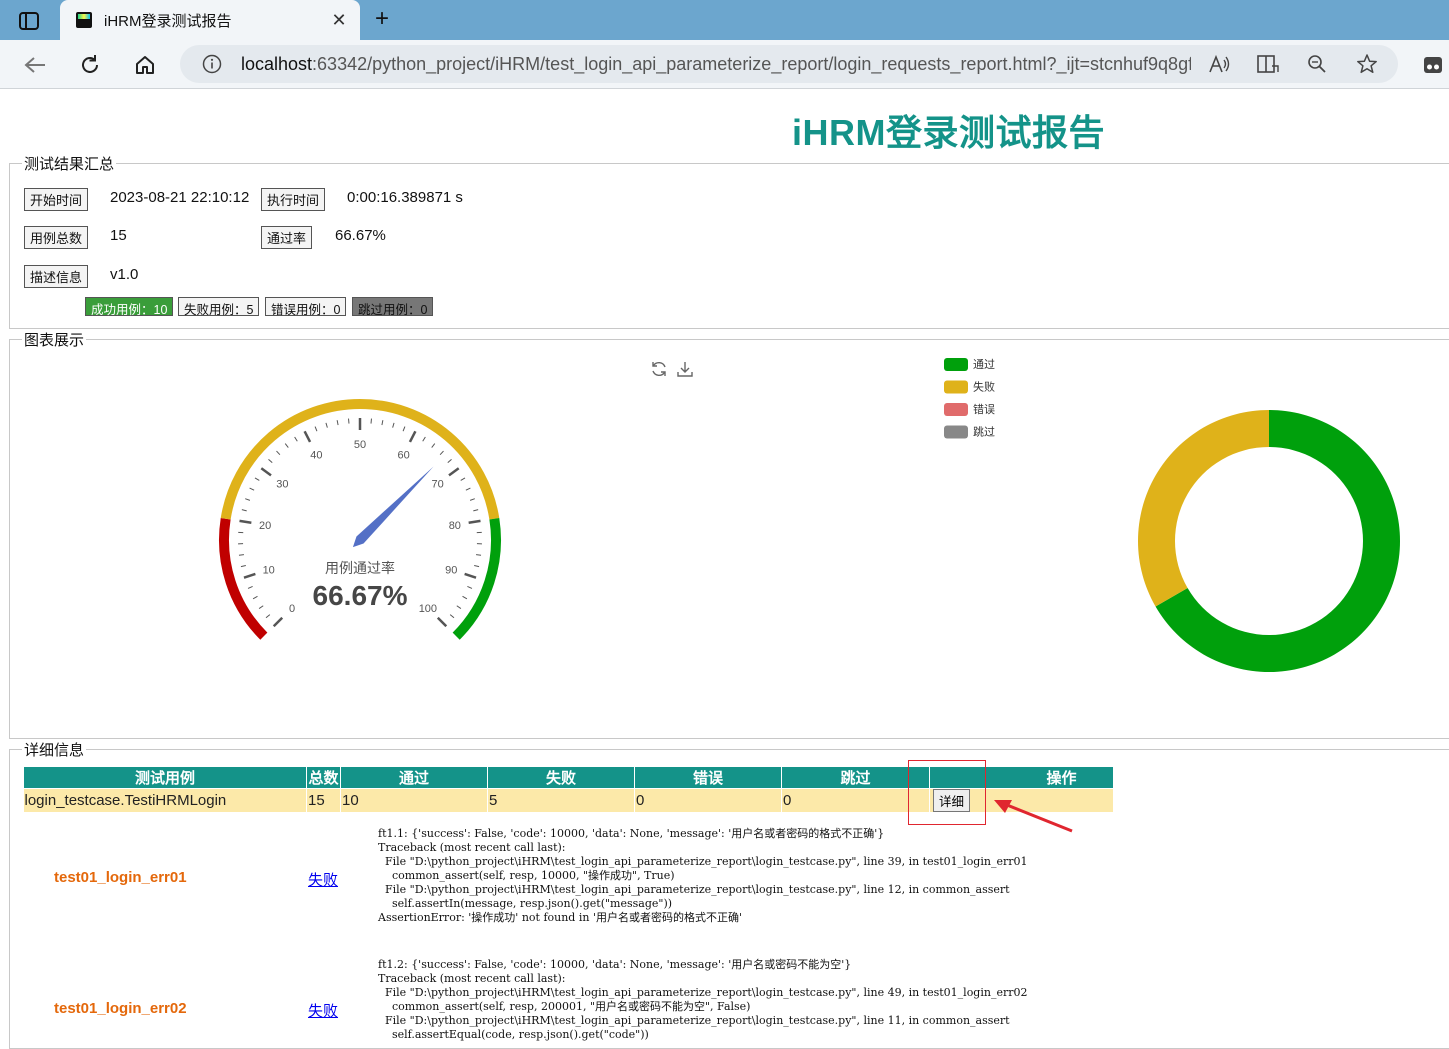 The height and width of the screenshot is (1049, 1449). Describe the element at coordinates (1317, 64) in the screenshot. I see `zoom-icon` at that location.